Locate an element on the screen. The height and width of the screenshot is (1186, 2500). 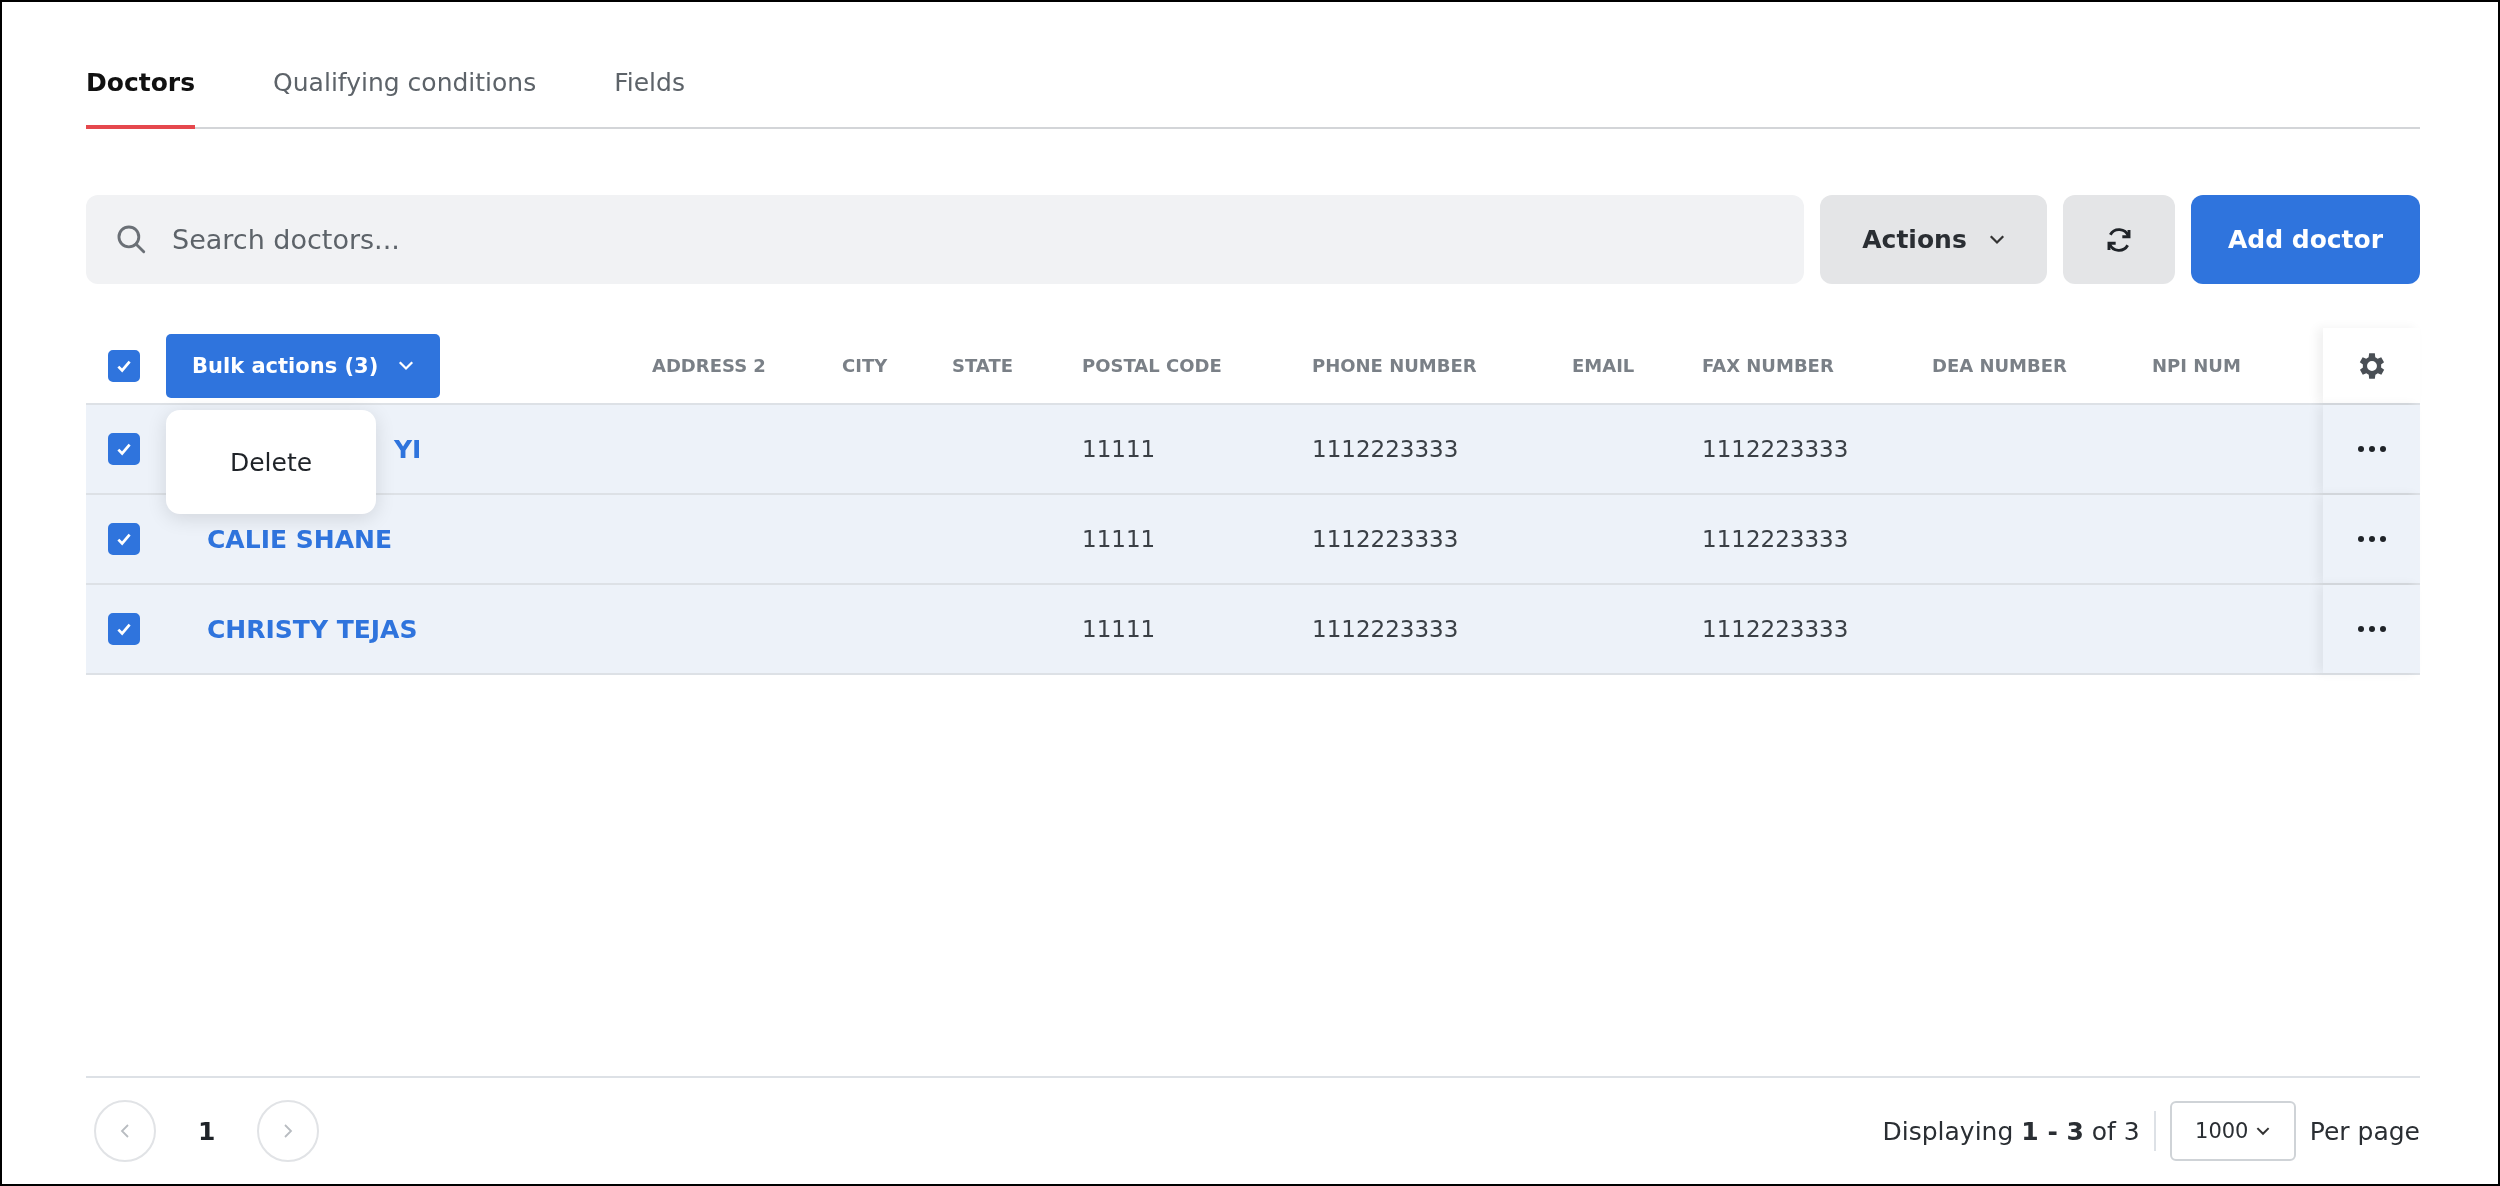
tab: Doctors is located at coordinates (141, 85).